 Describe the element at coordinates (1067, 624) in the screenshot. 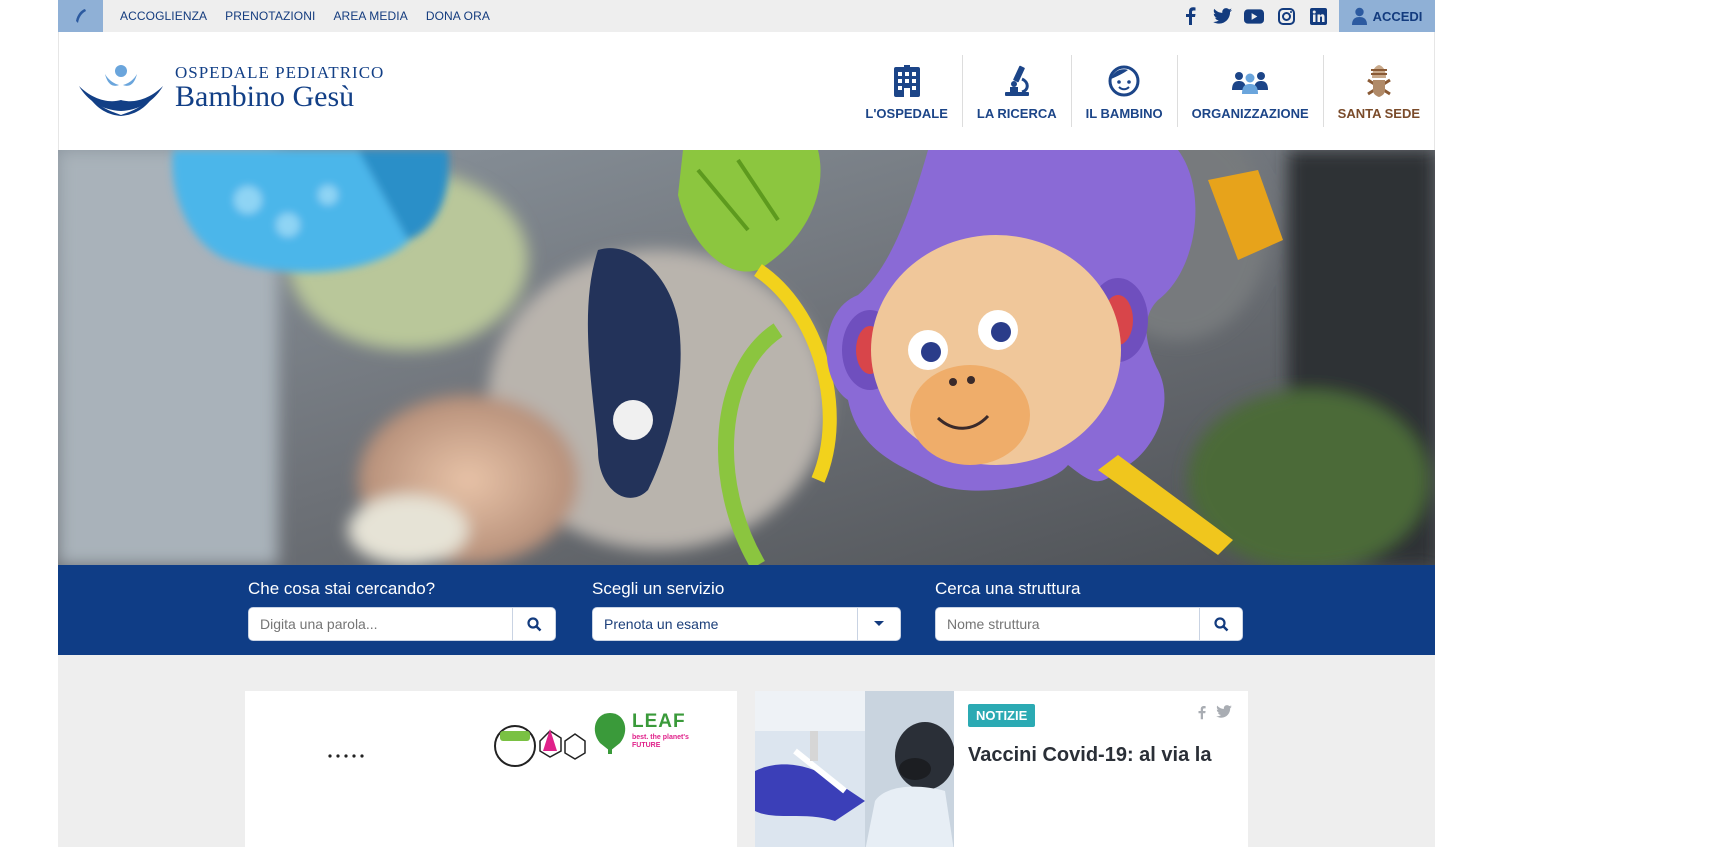

I see `structure-search-input` at that location.